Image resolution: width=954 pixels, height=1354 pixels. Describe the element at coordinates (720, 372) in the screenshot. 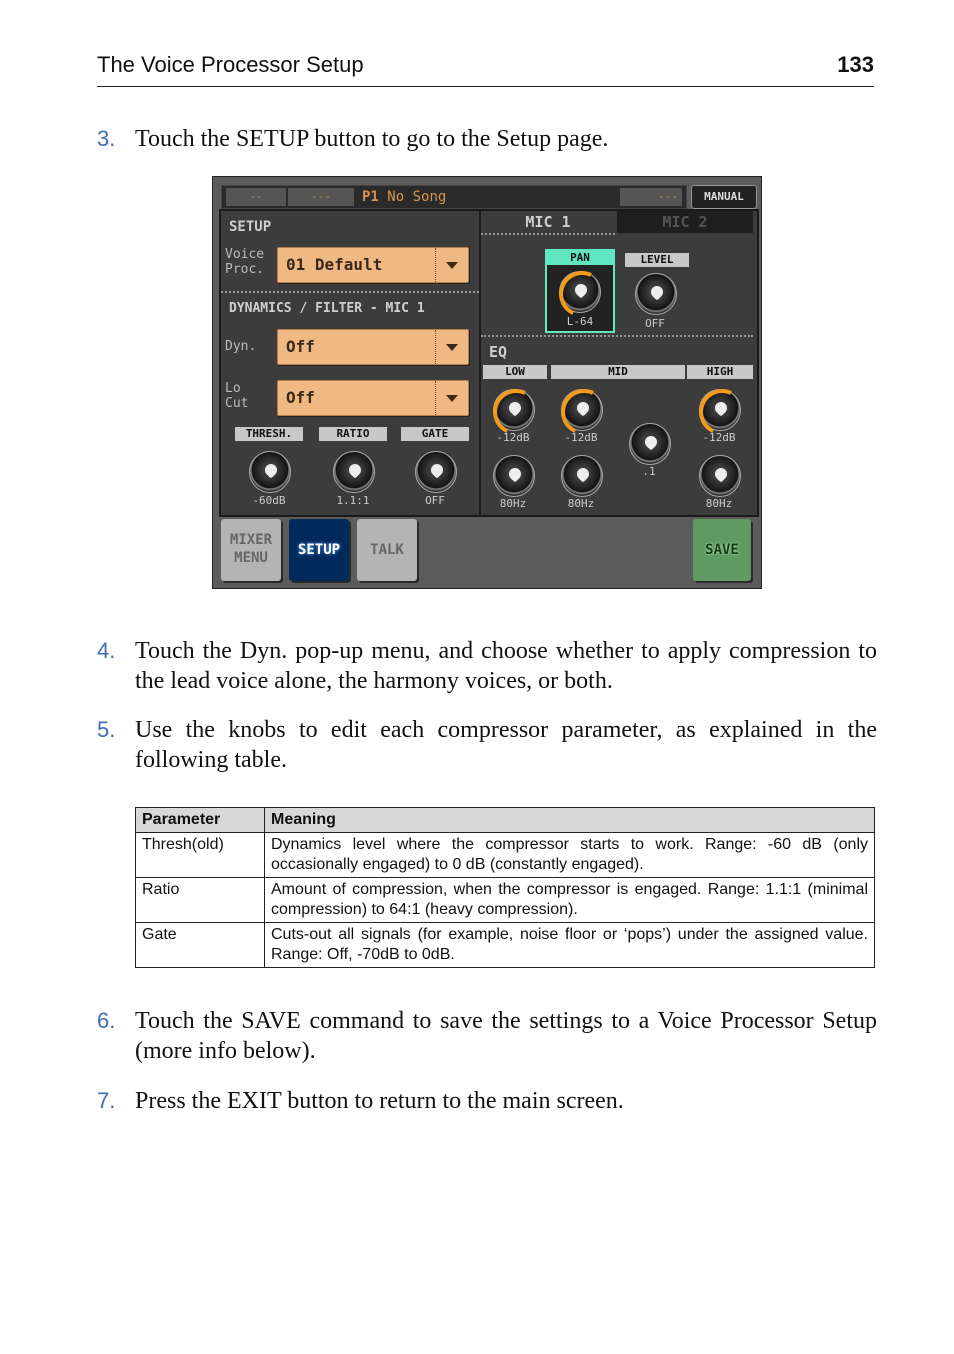

I see `eq-band-high: HIGH` at that location.